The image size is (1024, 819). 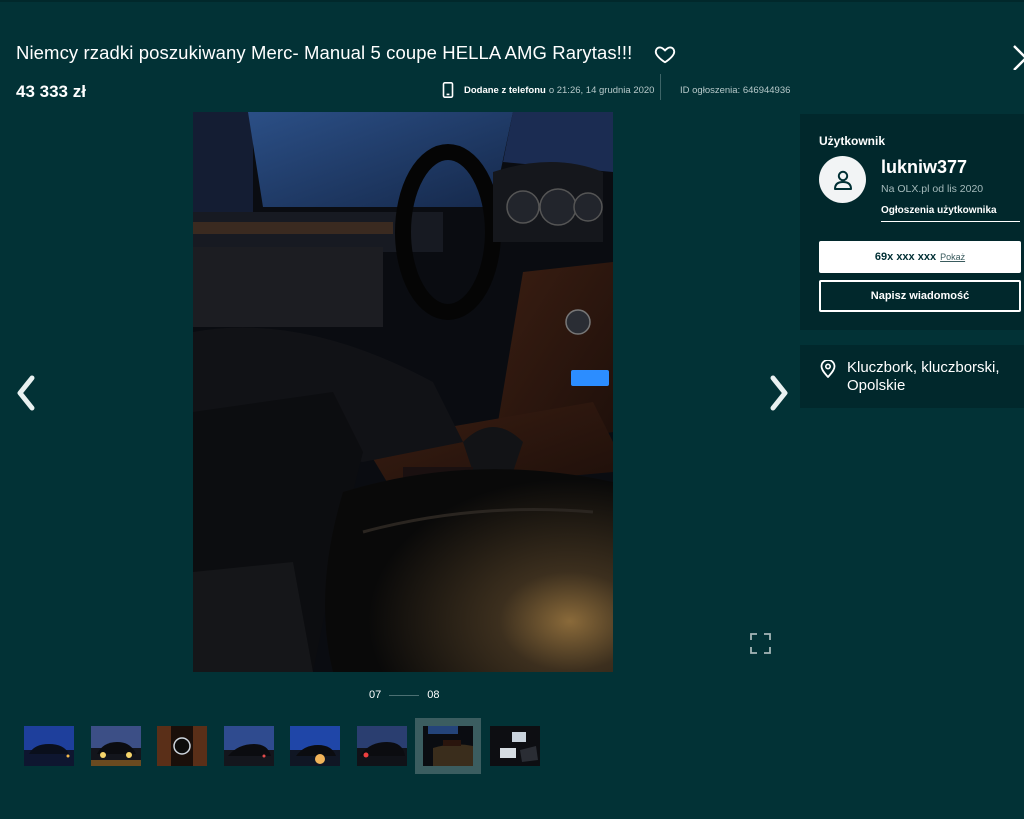 I want to click on seller-section-label: Użytkownik, so click(x=852, y=141).